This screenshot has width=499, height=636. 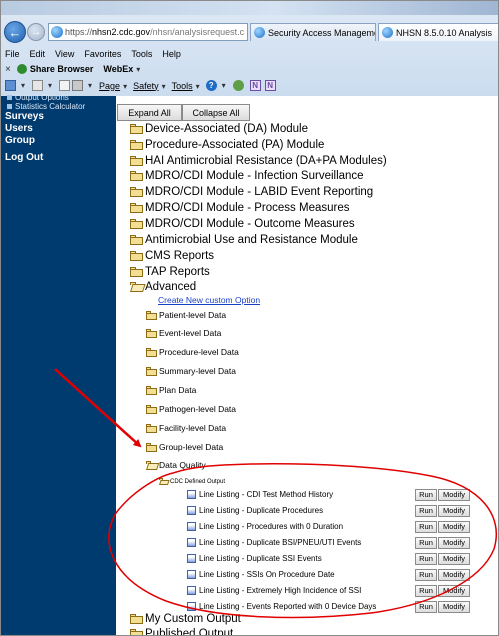 What do you see at coordinates (240, 208) in the screenshot?
I see `folder-mdro-process: MDRO/CDI Module - Process Measures` at bounding box center [240, 208].